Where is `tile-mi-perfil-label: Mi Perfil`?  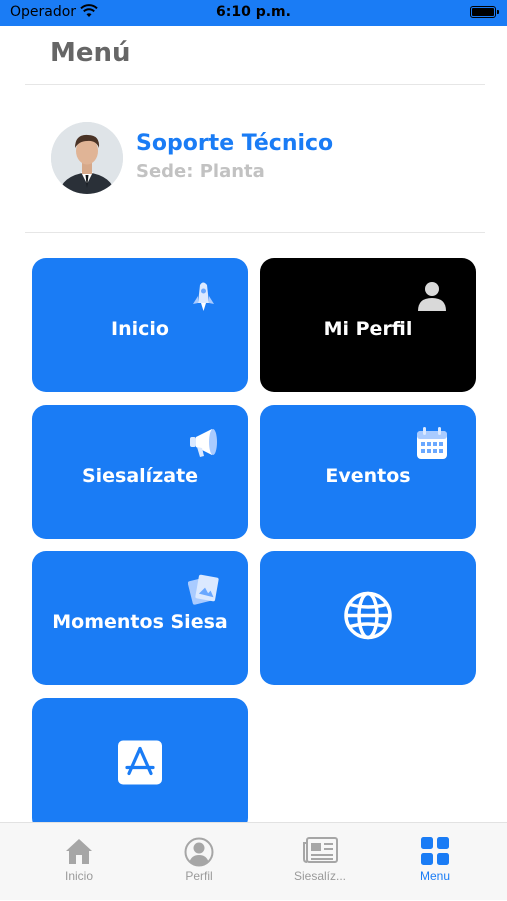 tile-mi-perfil-label: Mi Perfil is located at coordinates (368, 329).